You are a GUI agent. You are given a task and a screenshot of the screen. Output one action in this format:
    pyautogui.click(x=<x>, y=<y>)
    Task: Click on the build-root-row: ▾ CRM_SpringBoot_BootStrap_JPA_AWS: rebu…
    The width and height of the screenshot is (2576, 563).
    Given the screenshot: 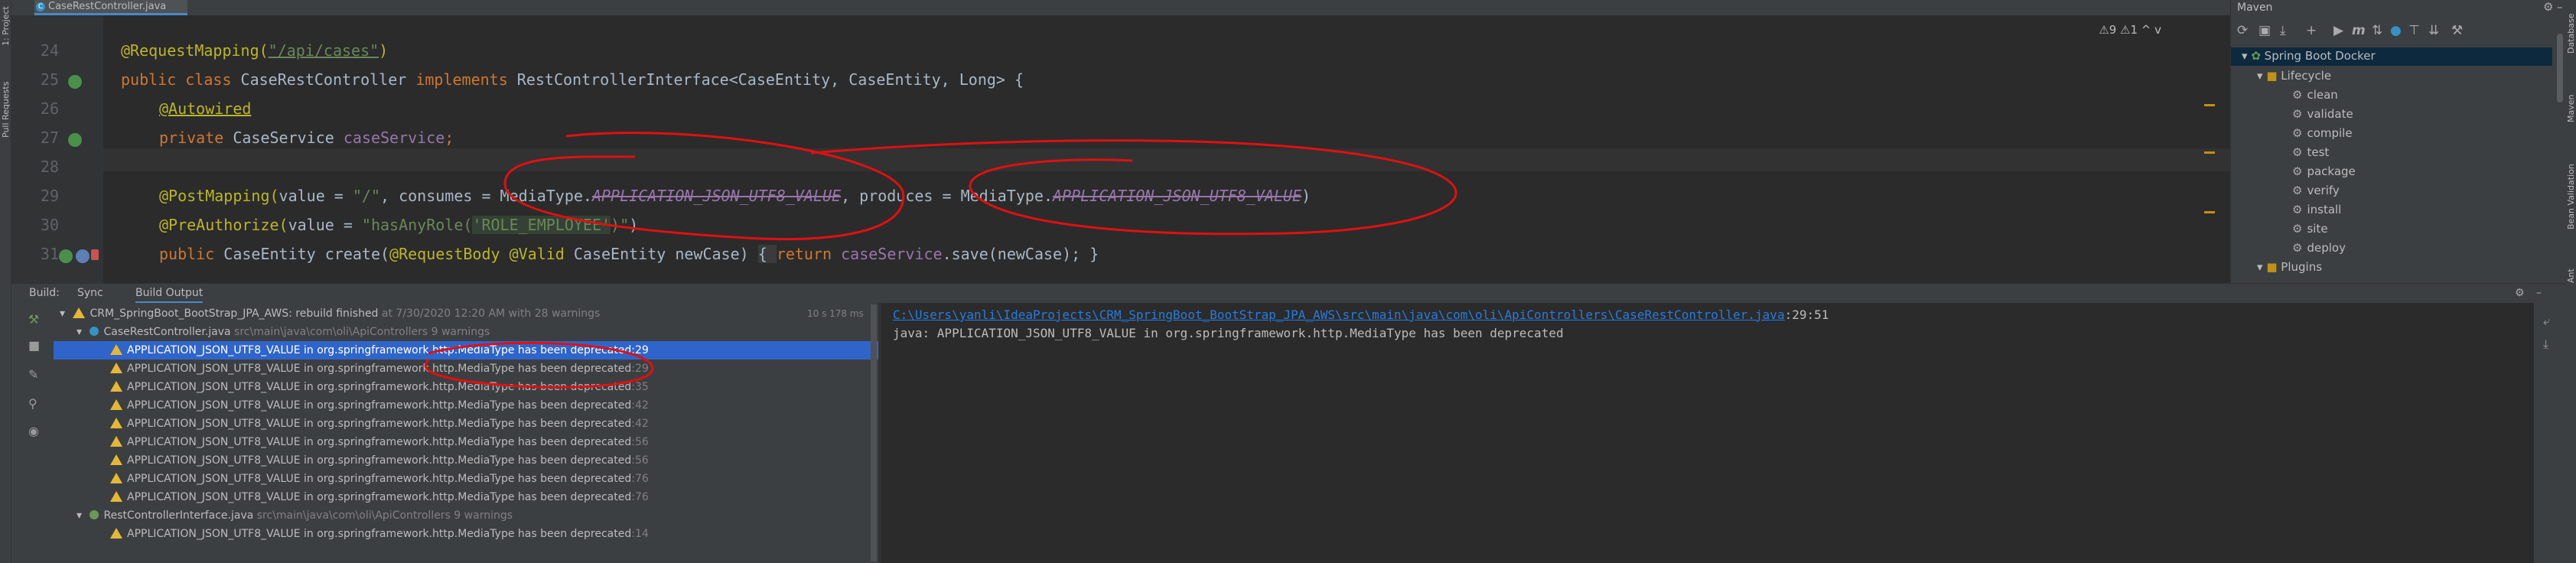 What is the action you would take?
    pyautogui.click(x=466, y=314)
    